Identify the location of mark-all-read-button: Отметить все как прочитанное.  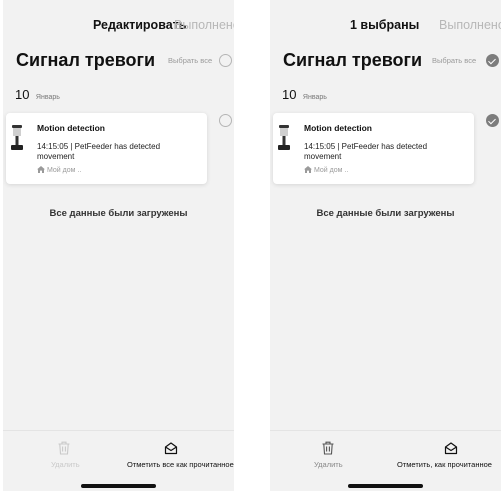
(180, 464).